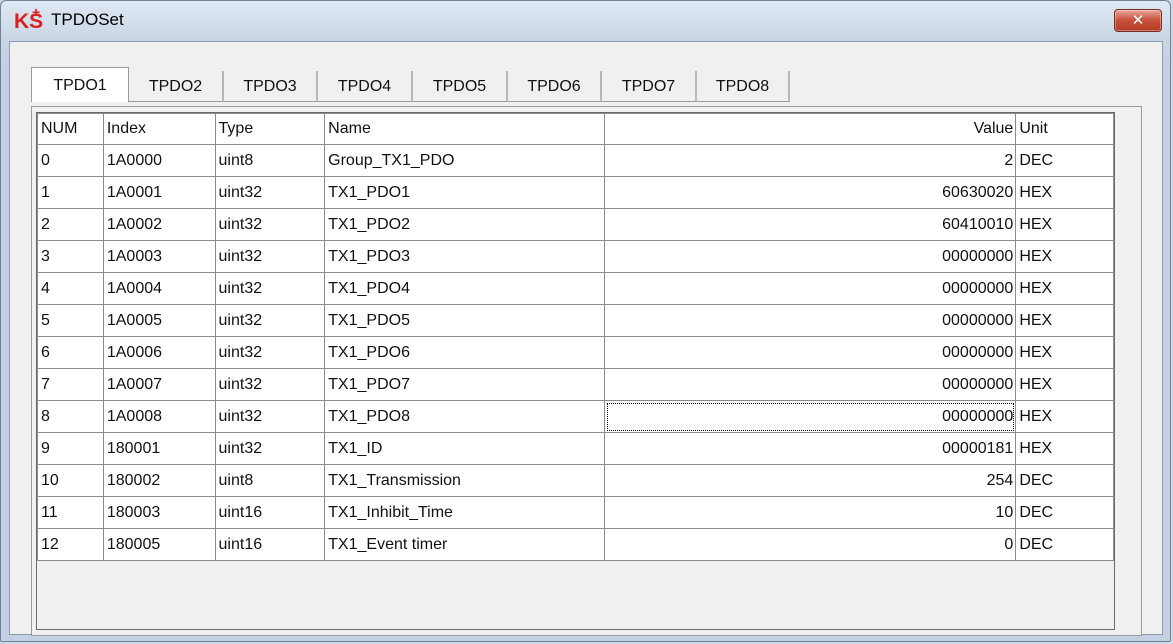  Describe the element at coordinates (159, 384) in the screenshot. I see `cell-index: 1A0007` at that location.